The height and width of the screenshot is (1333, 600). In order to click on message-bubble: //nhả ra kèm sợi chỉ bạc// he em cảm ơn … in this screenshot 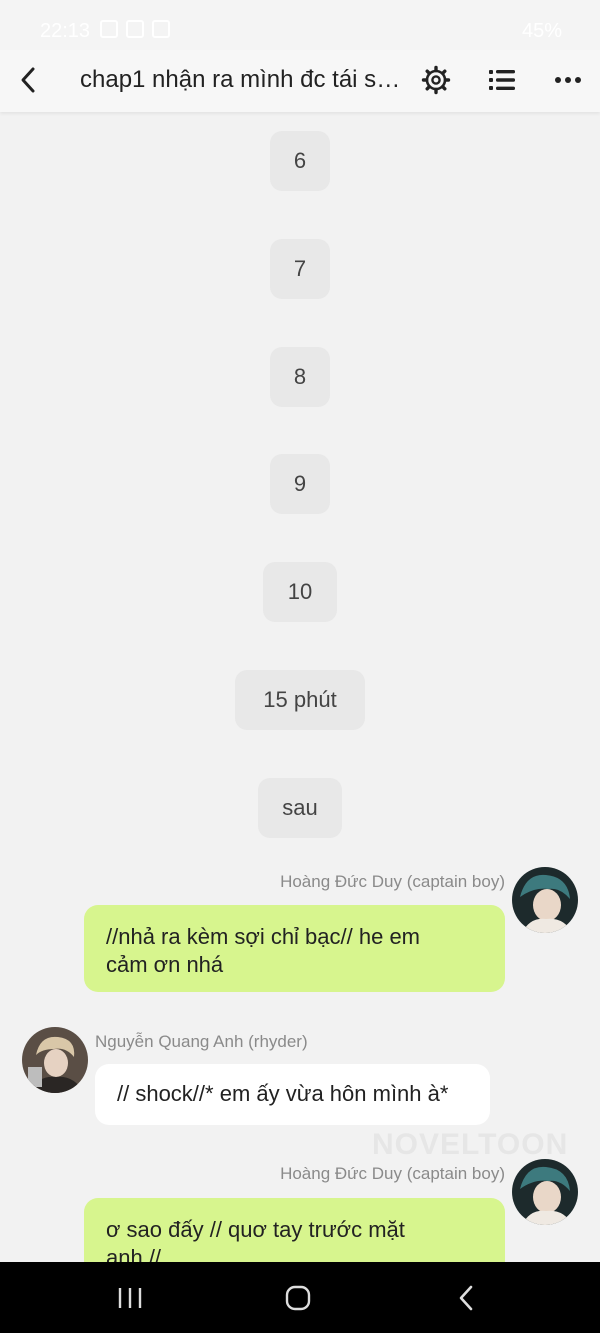, I will do `click(294, 948)`.